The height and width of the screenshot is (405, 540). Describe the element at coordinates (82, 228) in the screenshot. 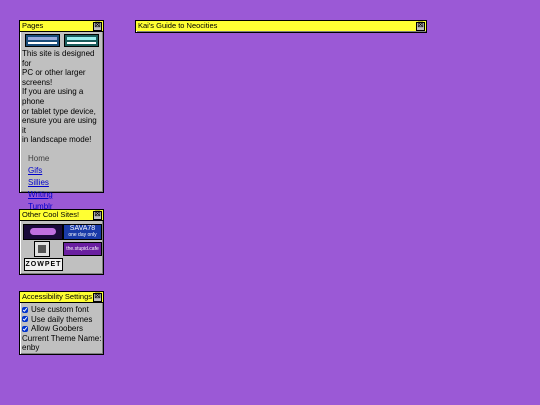

I see `banner-2-title: SAVA78` at that location.